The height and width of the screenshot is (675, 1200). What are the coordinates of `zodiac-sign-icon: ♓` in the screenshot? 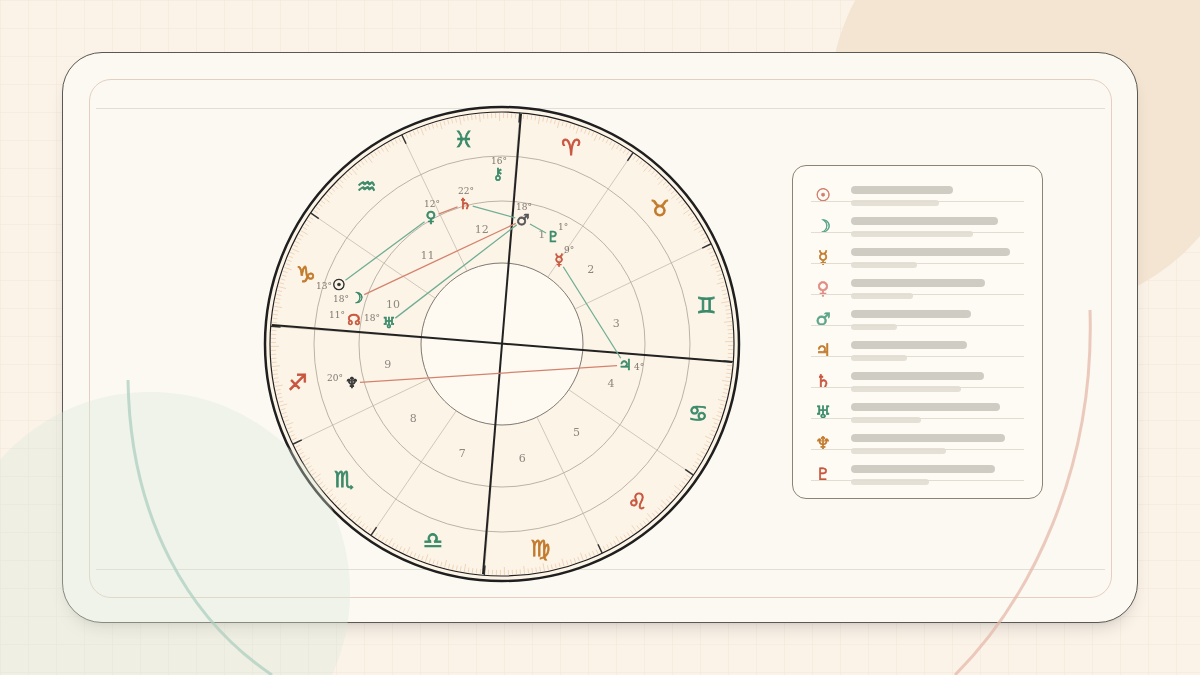 It's located at (463, 140).